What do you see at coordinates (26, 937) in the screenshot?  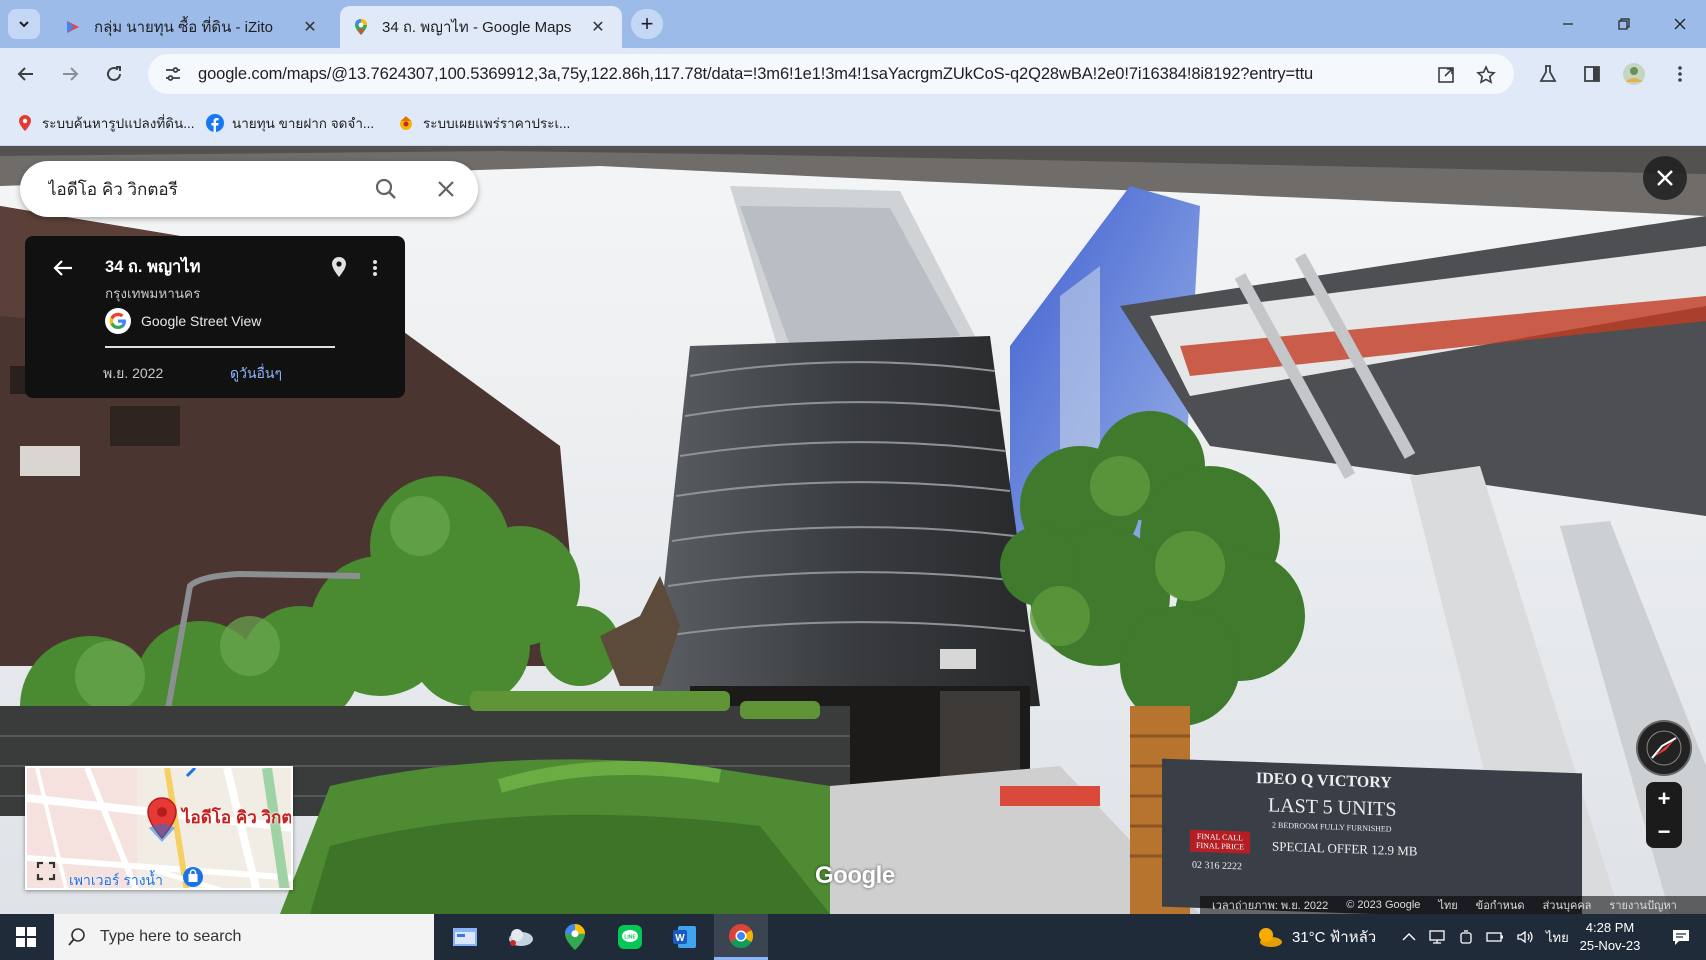 I see `start-button` at bounding box center [26, 937].